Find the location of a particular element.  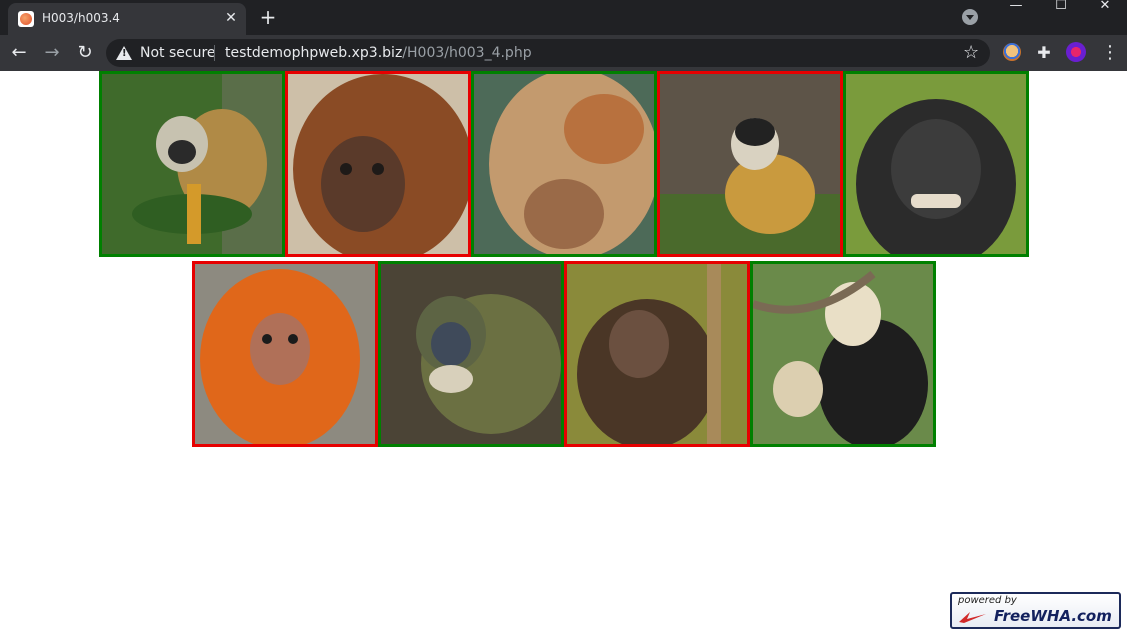

omnibox-divider is located at coordinates (214, 53).